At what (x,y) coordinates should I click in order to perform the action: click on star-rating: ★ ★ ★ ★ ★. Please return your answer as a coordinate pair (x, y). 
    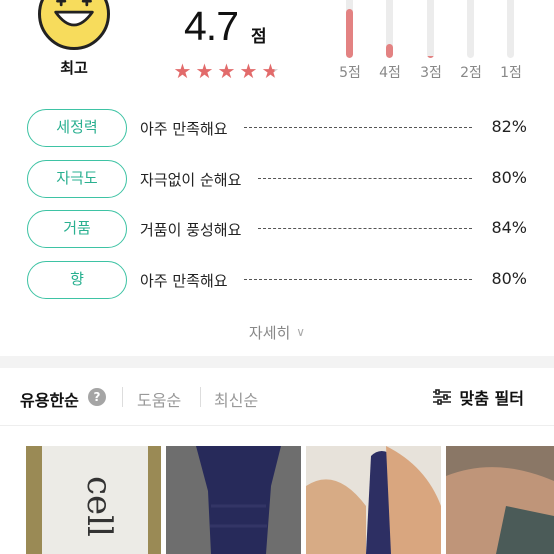
    Looking at the image, I should click on (226, 71).